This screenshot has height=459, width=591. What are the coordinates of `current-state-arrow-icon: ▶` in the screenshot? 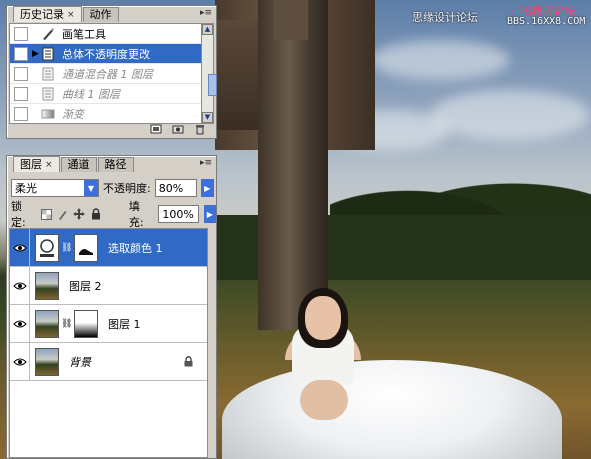 It's located at (35, 53).